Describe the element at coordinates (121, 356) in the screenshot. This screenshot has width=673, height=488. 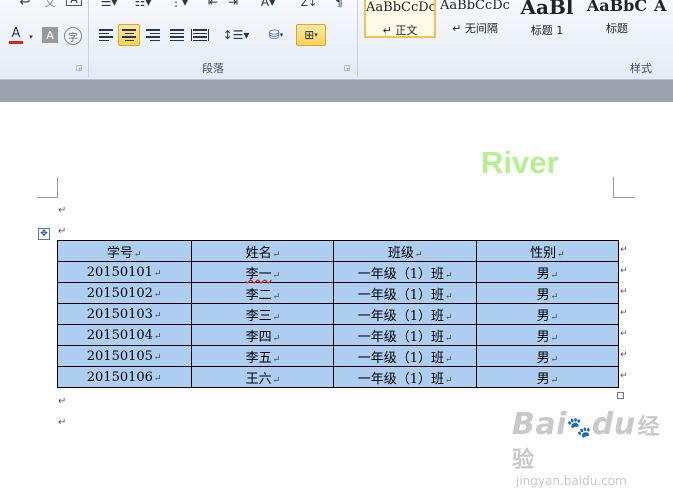
I see `table-cell: 20150105↵` at that location.